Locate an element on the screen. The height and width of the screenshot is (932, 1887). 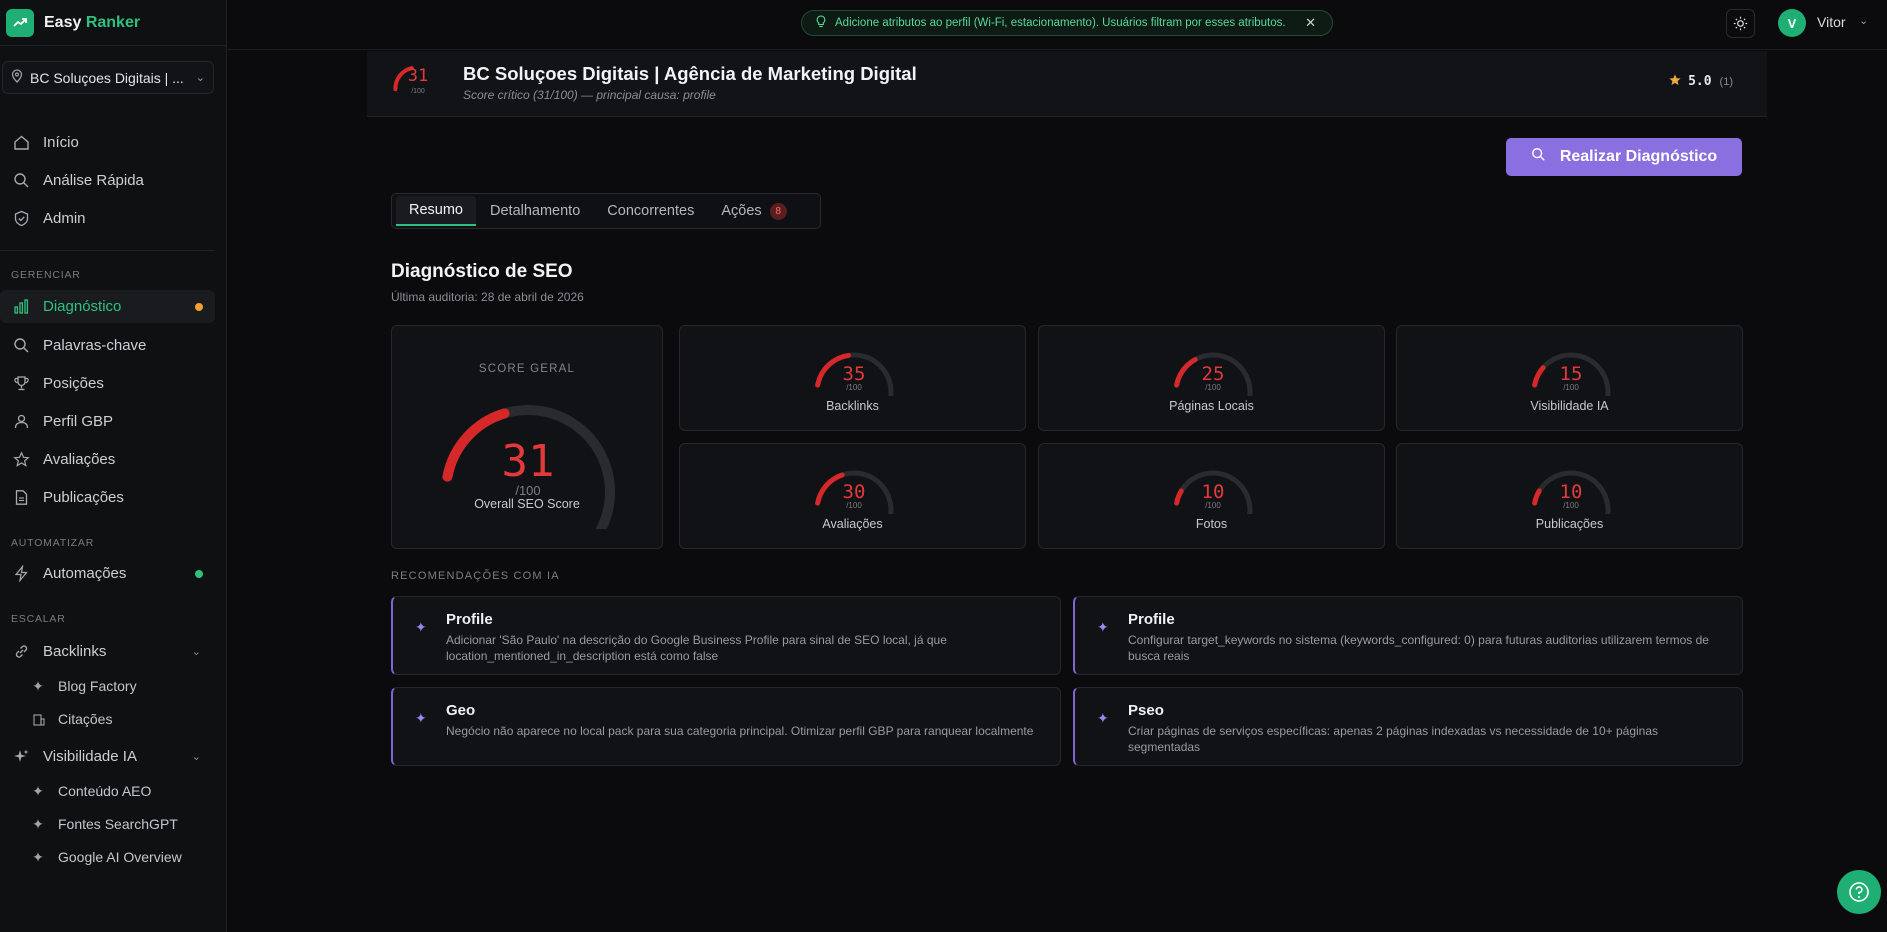
nav-palavras-chave: Palavras-chave is located at coordinates (107, 345).